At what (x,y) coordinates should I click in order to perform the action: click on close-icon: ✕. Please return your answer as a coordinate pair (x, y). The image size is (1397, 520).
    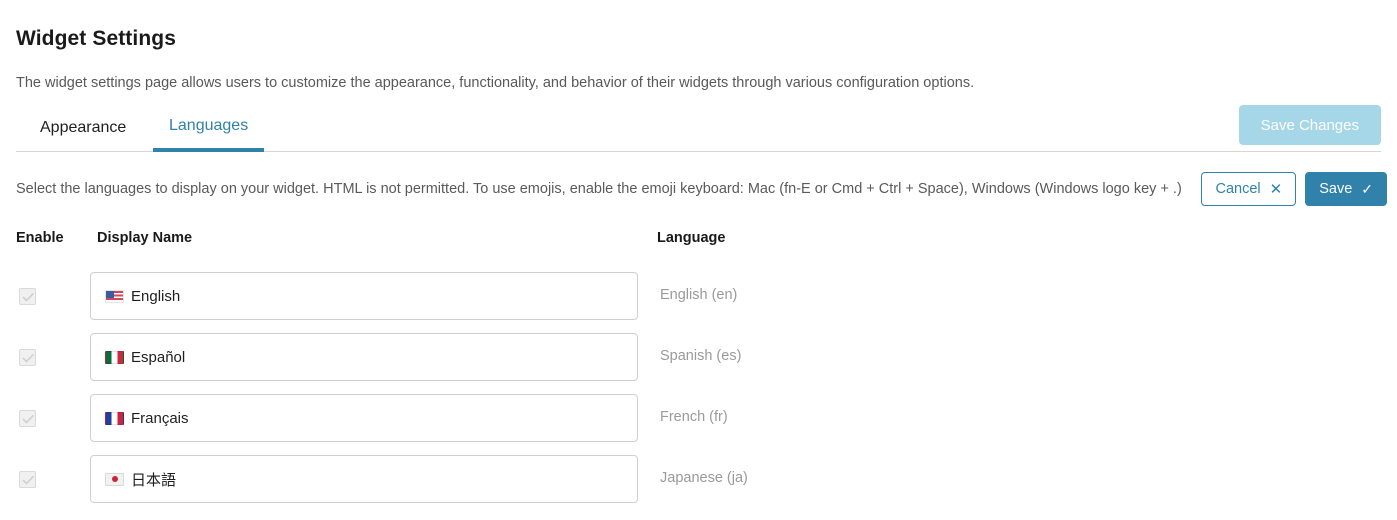
    Looking at the image, I should click on (1276, 189).